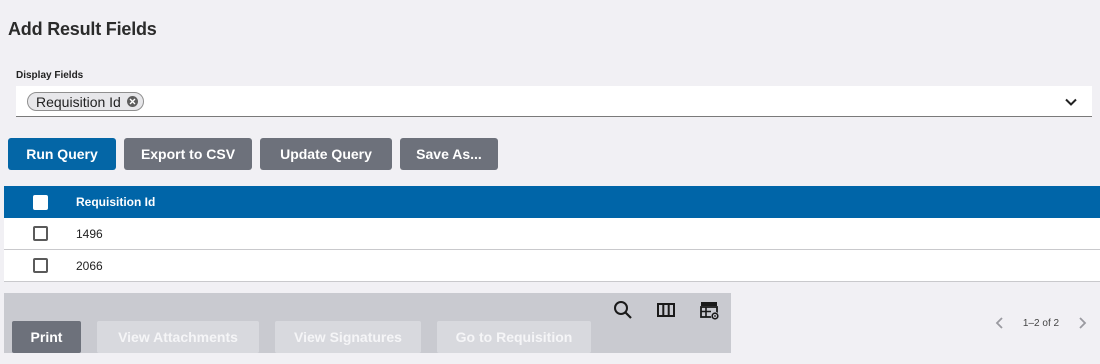  What do you see at coordinates (50, 75) in the screenshot?
I see `display-fields-label: Display Fields` at bounding box center [50, 75].